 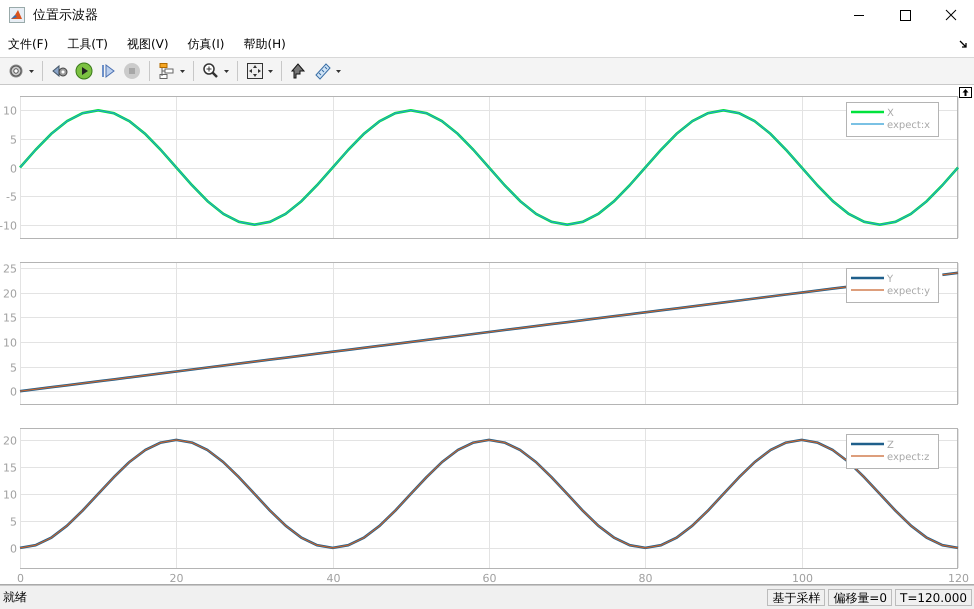 What do you see at coordinates (908, 457) in the screenshot?
I see `legend-label: expect:z` at bounding box center [908, 457].